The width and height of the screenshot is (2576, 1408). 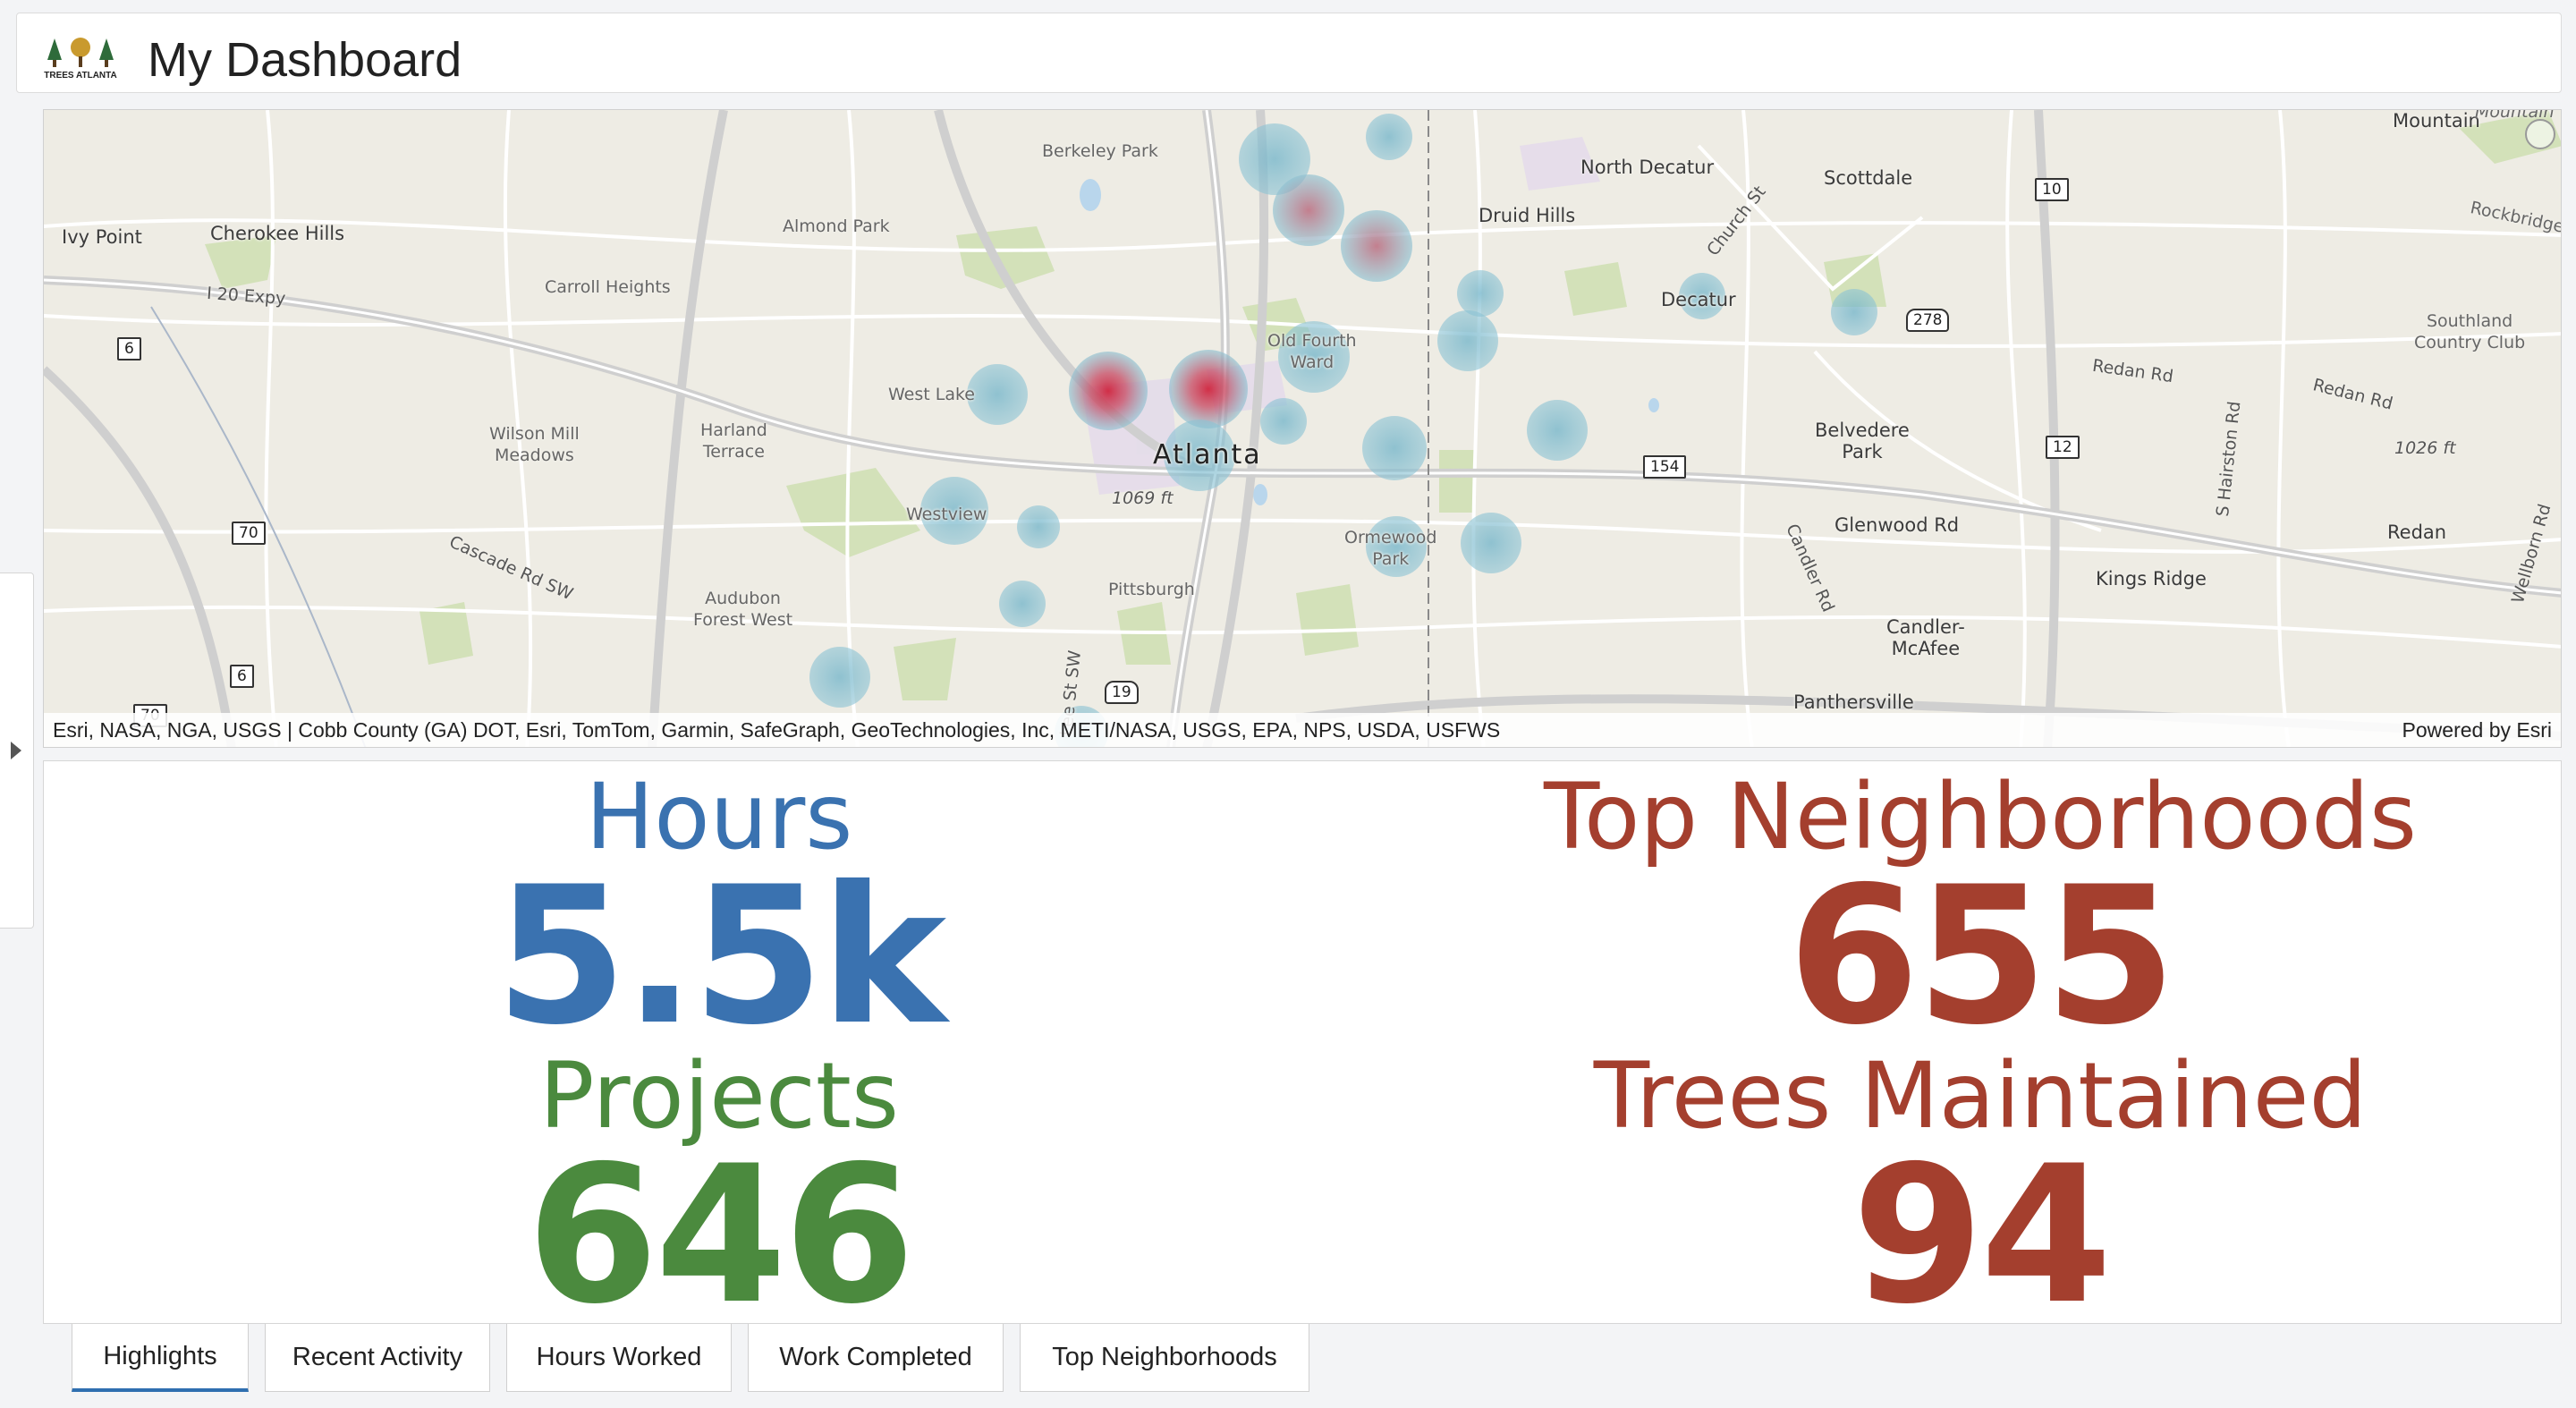 What do you see at coordinates (2063, 447) in the screenshot?
I see `route-shield-12: 12` at bounding box center [2063, 447].